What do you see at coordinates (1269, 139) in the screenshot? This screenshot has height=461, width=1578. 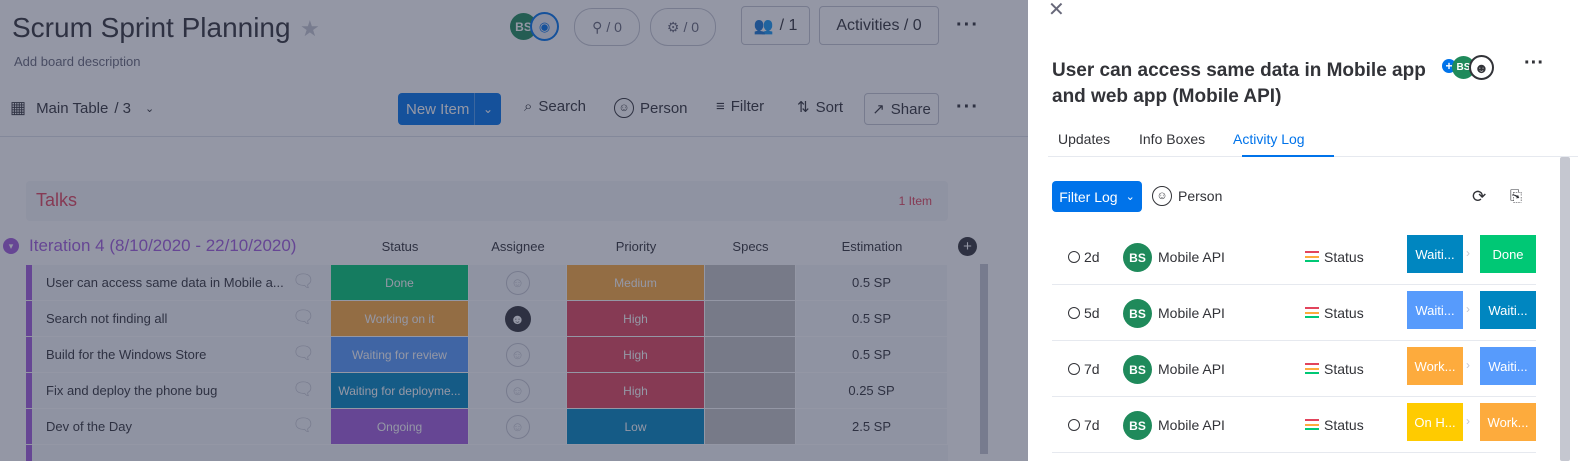 I see `tab-activity-log: Activity Log` at bounding box center [1269, 139].